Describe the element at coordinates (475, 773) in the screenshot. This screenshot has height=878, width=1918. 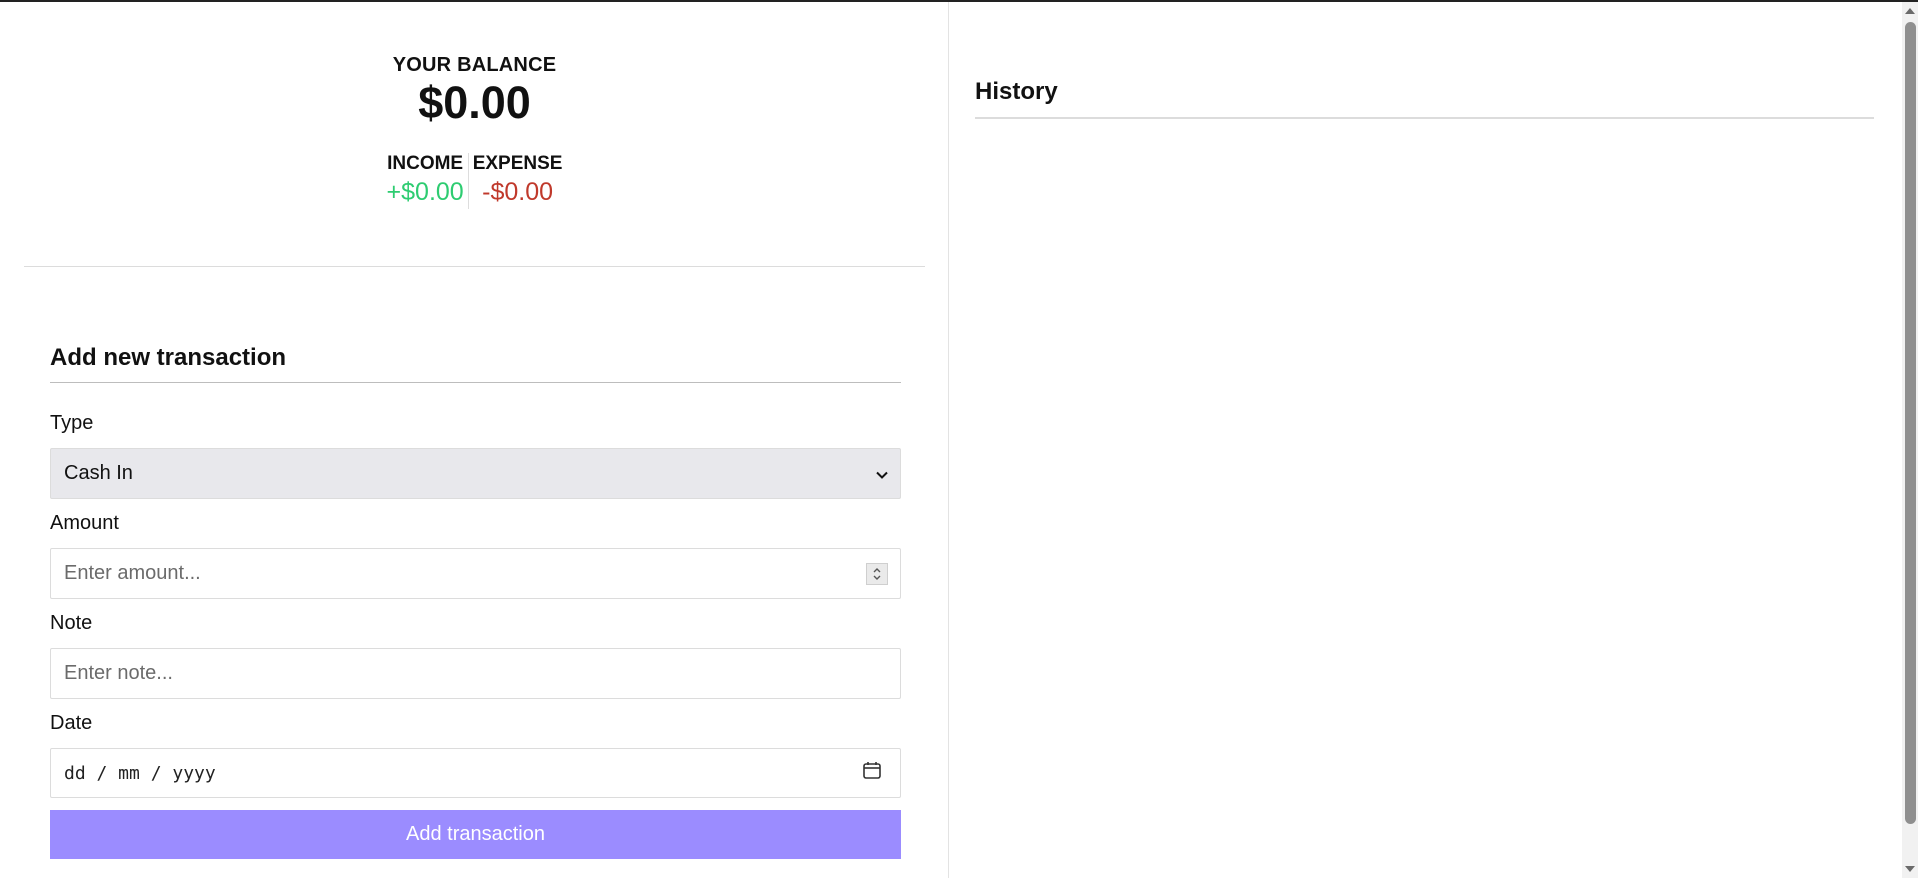
I see `date-input: dd / mm / yyyy` at that location.